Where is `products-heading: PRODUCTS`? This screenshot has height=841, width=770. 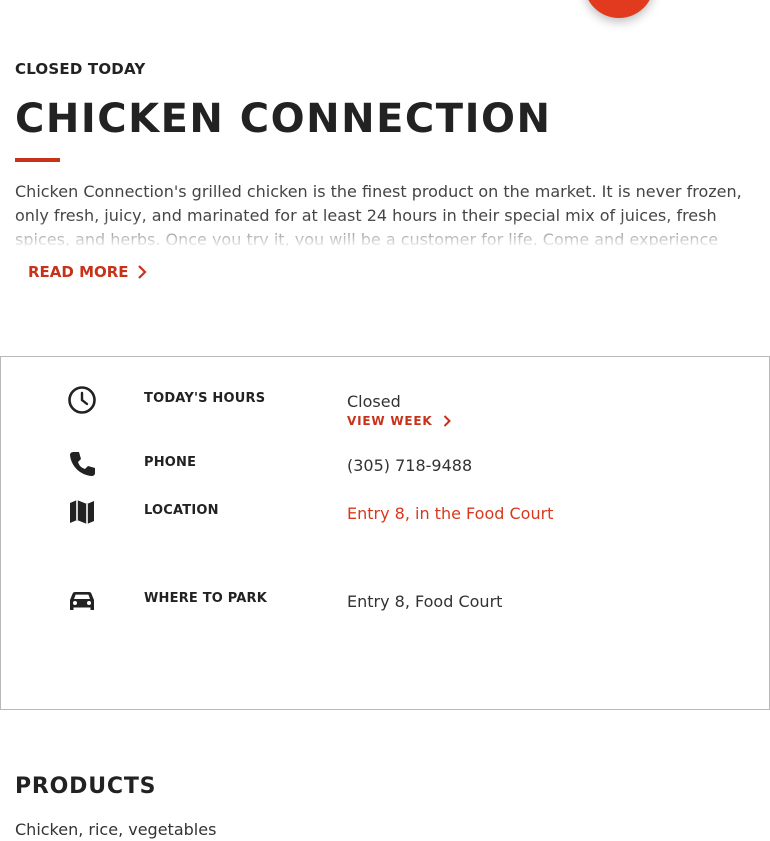 products-heading: PRODUCTS is located at coordinates (86, 786).